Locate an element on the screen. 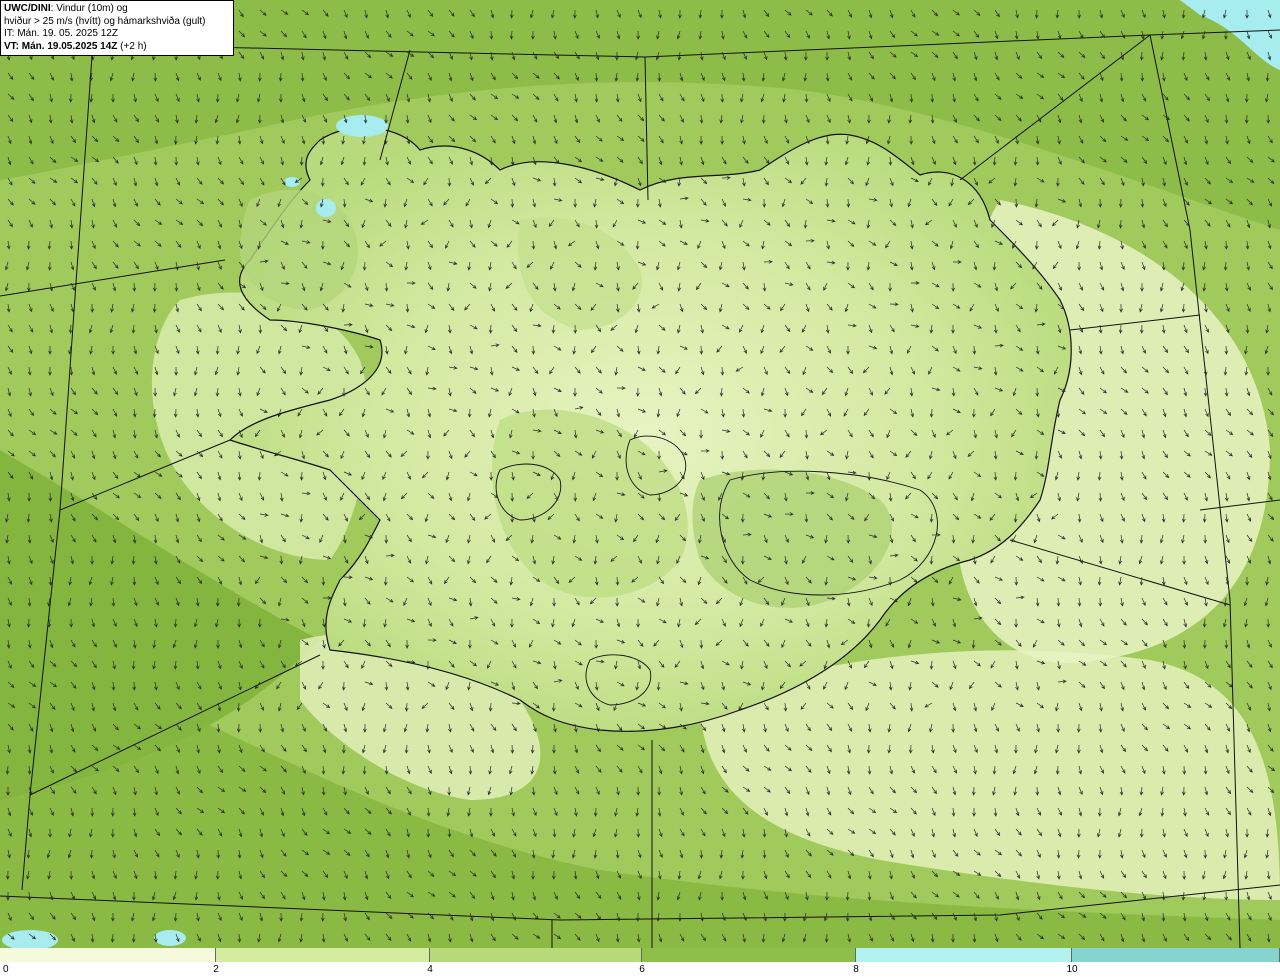 The height and width of the screenshot is (978, 1280). valid-time: VT: Mán. 19.05.2025 14Z is located at coordinates (61, 46).